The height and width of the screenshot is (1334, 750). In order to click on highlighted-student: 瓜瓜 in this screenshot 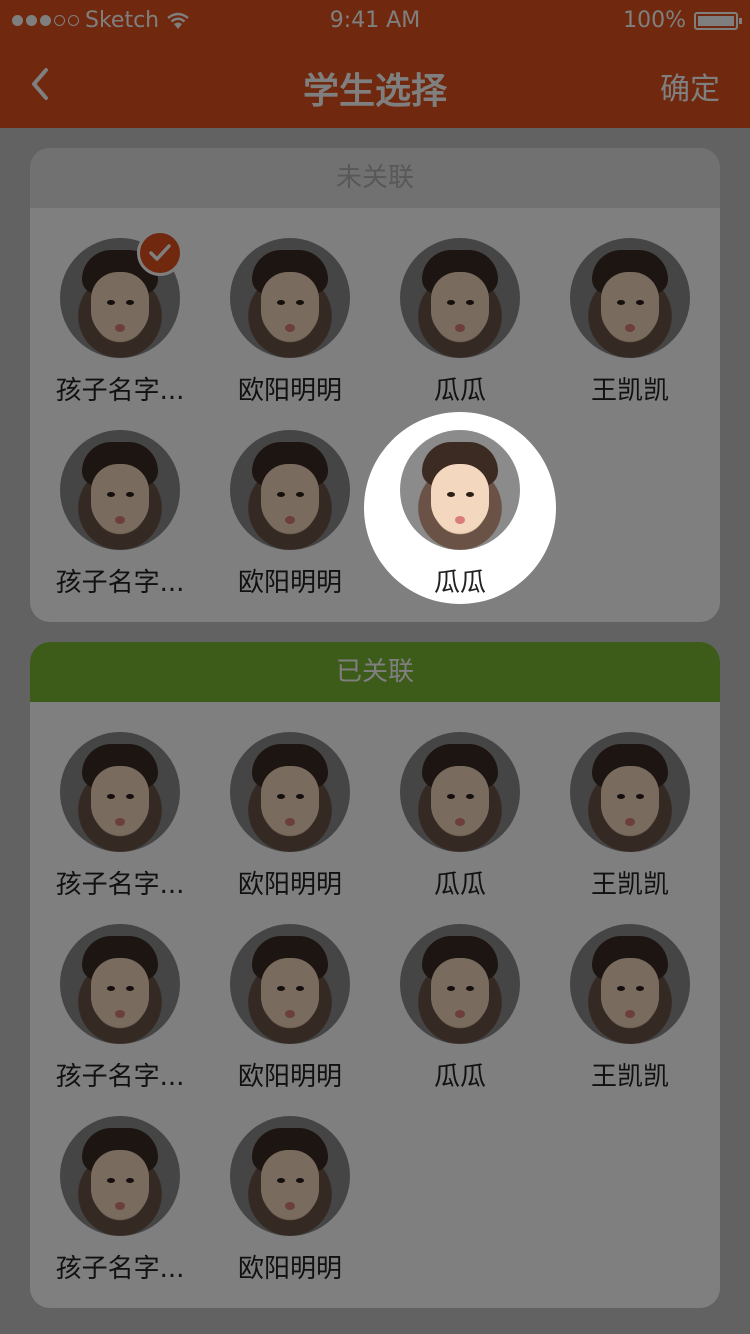, I will do `click(460, 514)`.